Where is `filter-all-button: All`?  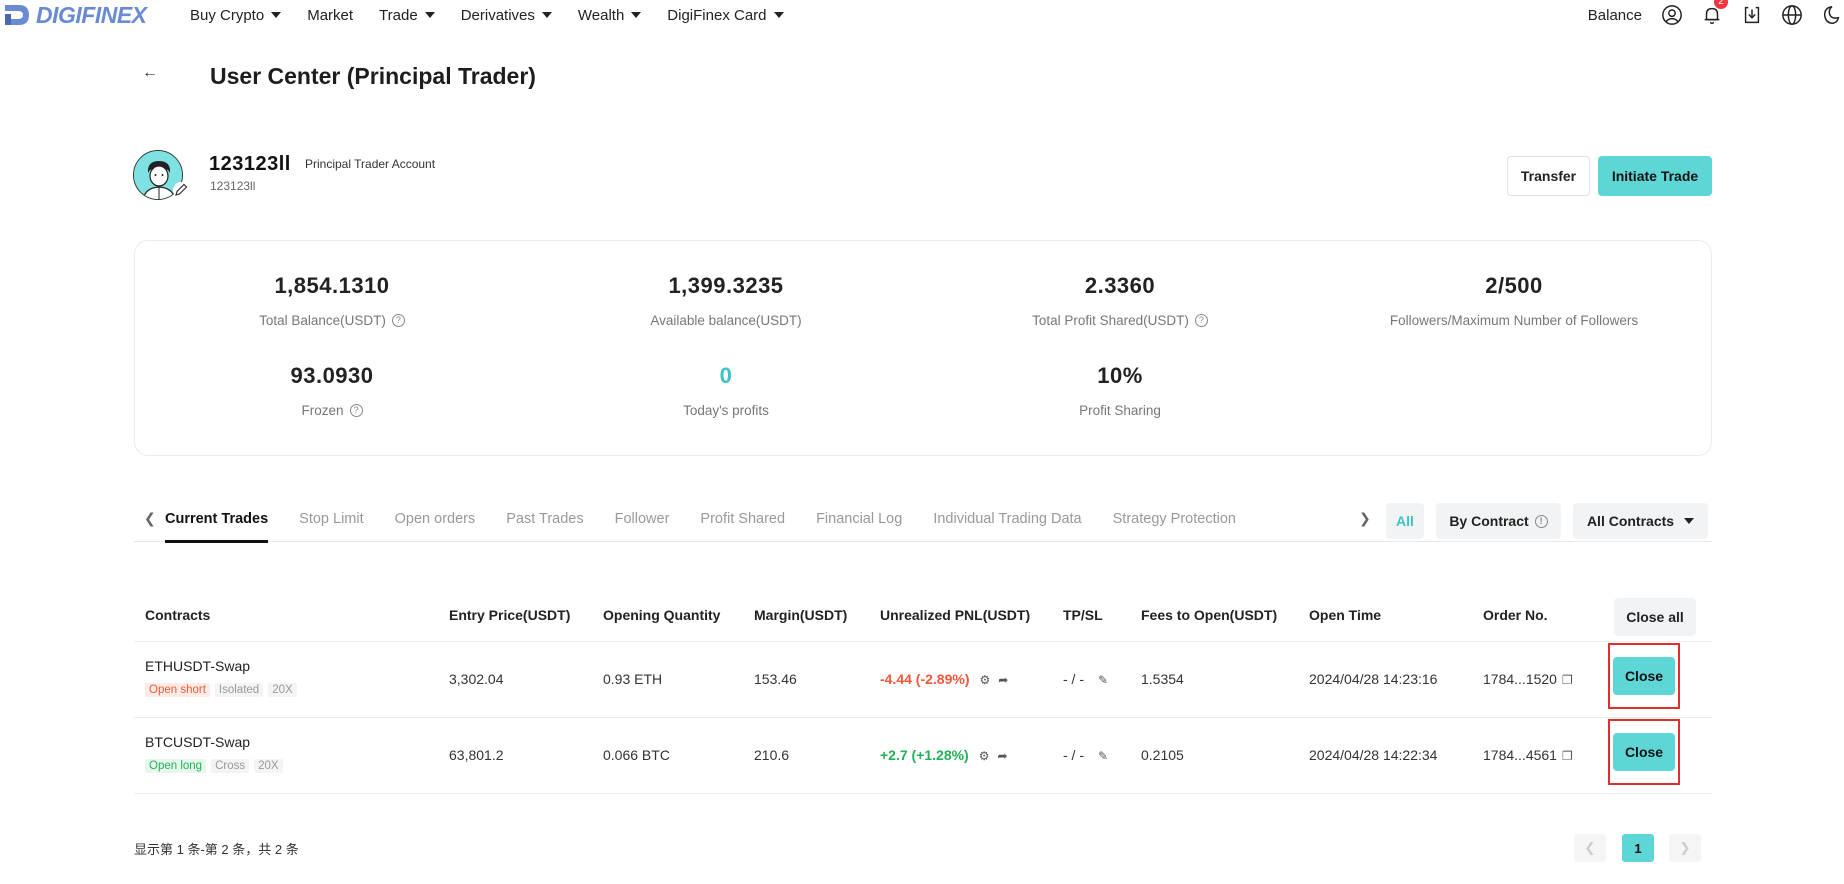 filter-all-button: All is located at coordinates (1405, 521).